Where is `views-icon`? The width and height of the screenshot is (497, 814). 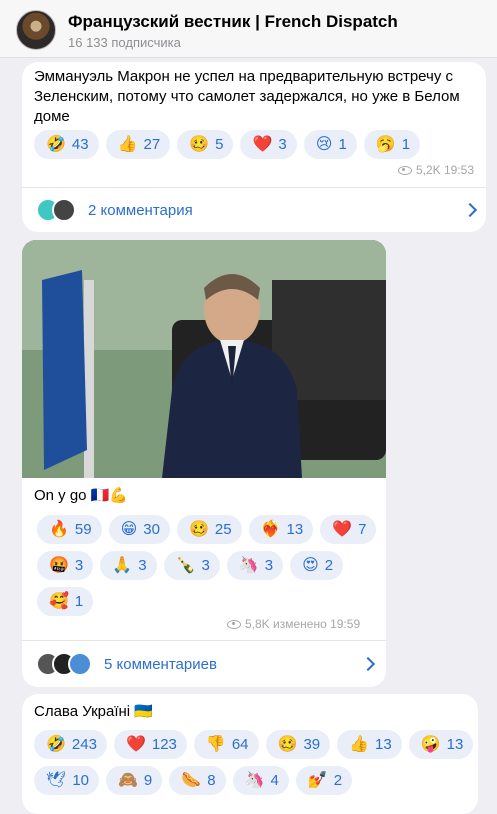 views-icon is located at coordinates (234, 624).